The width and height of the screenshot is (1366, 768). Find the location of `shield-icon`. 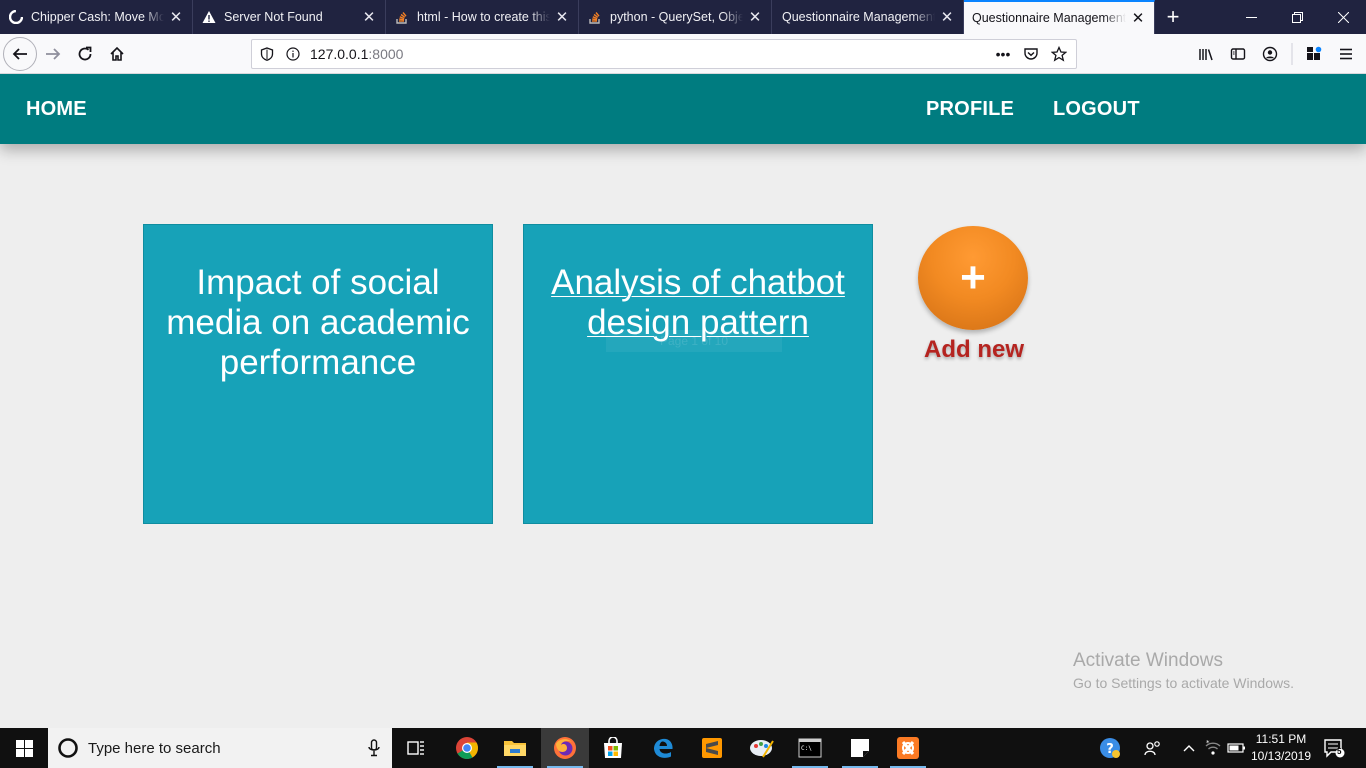

shield-icon is located at coordinates (267, 54).